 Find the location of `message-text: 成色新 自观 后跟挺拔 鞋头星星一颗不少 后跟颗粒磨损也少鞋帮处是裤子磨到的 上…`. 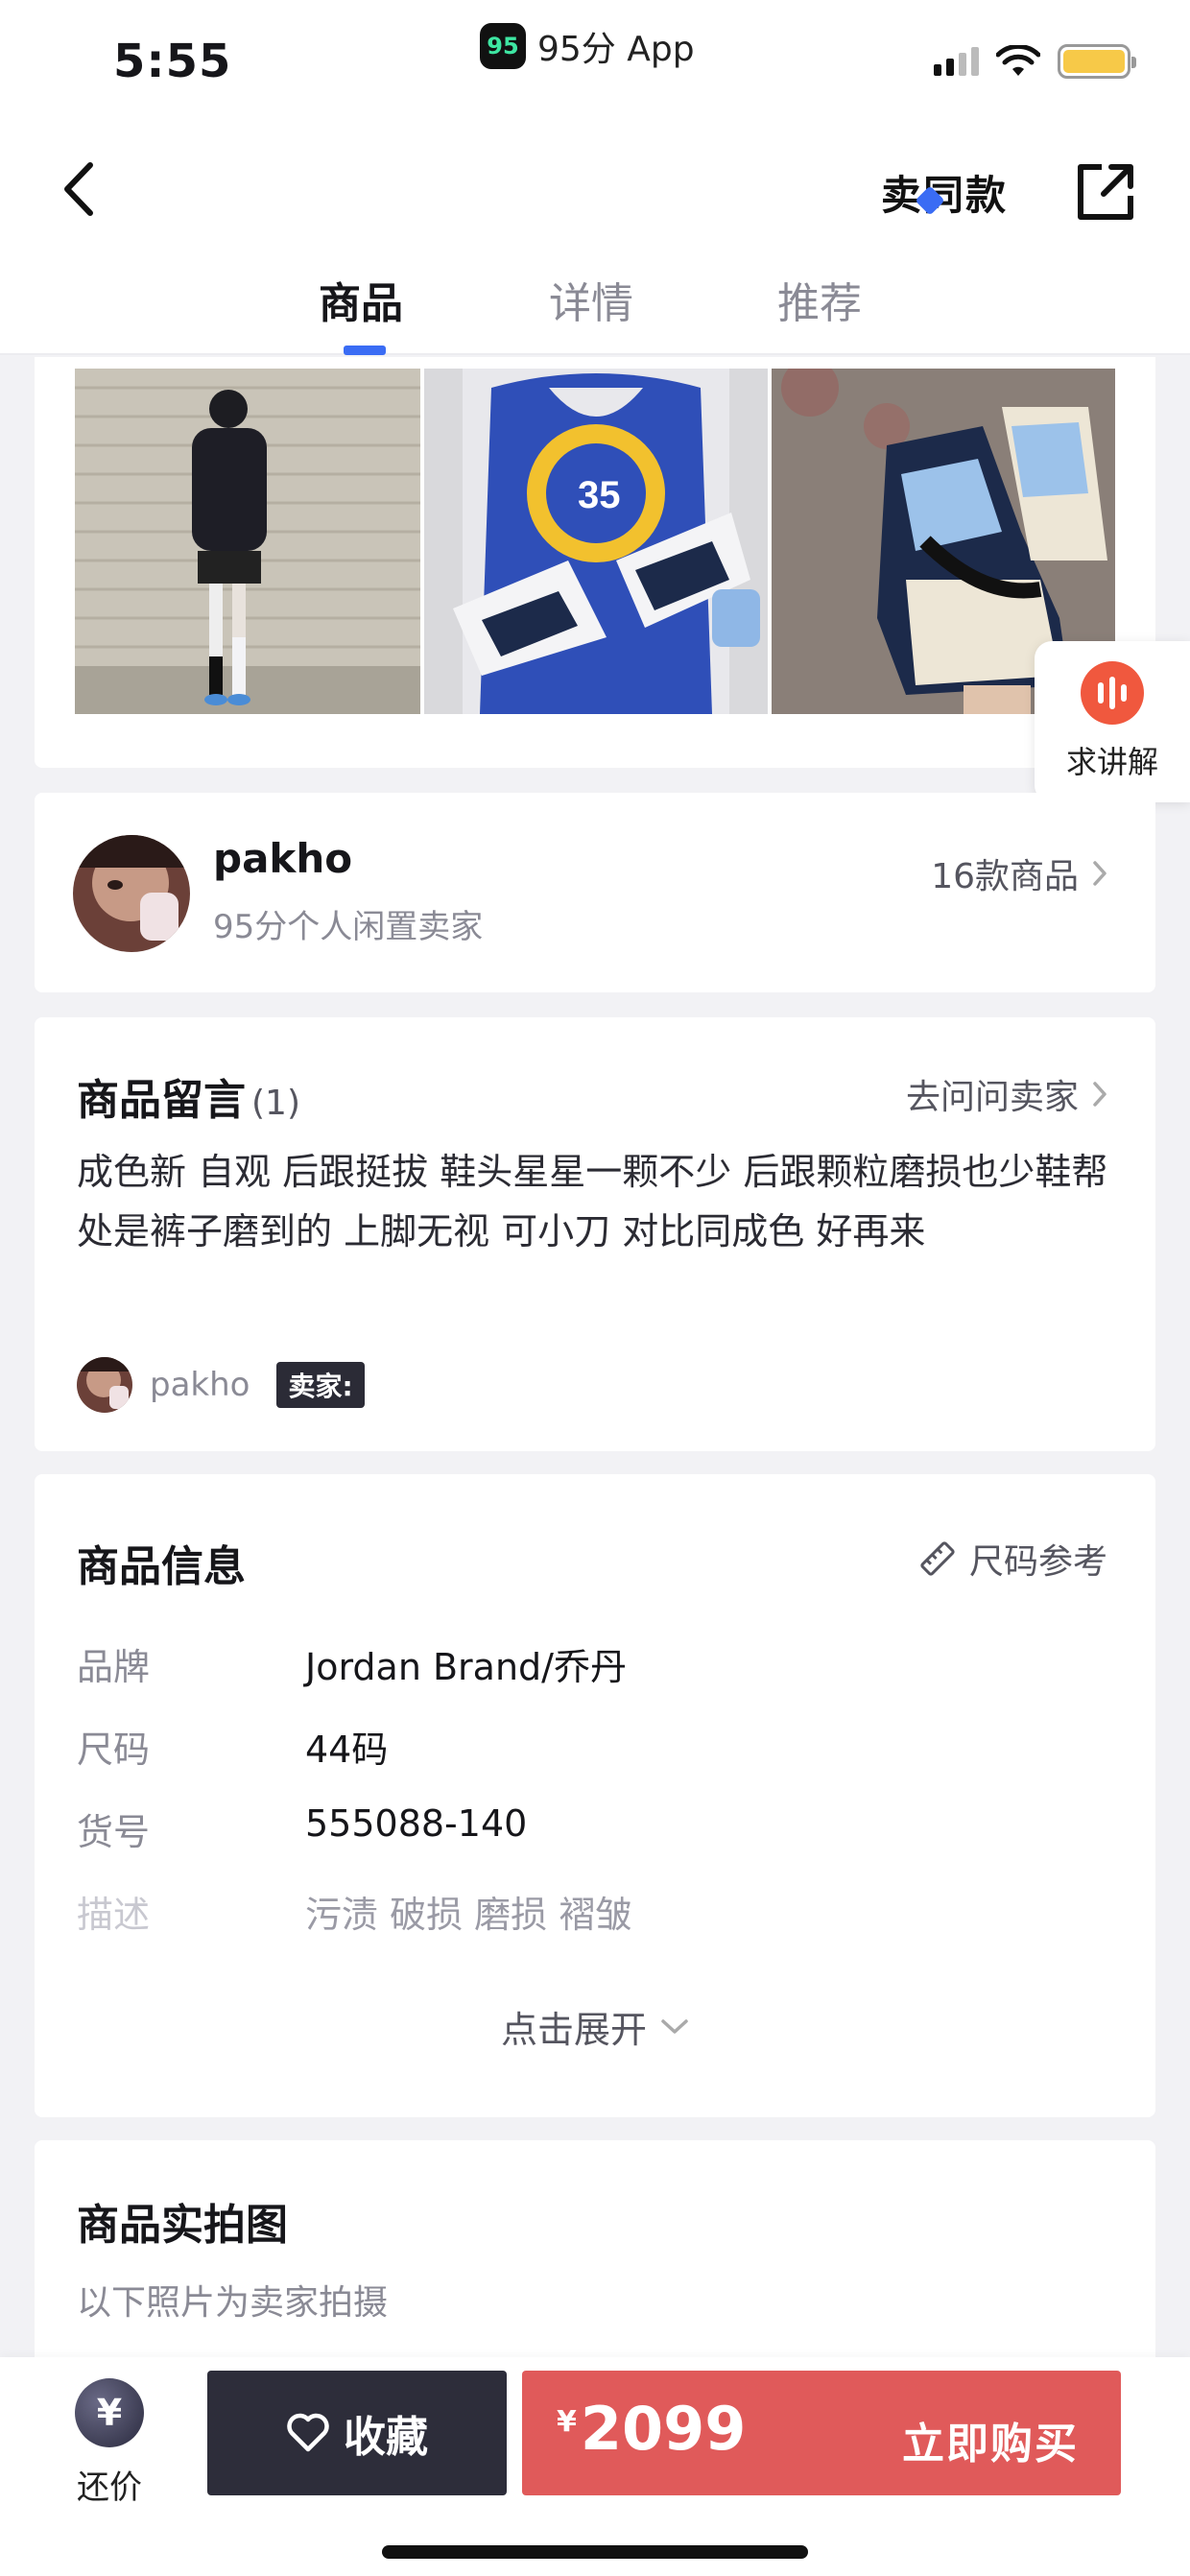

message-text: 成色新 自观 后跟挺拔 鞋头星星一颗不少 后跟颗粒磨损也少鞋帮处是裤子磨到的 上… is located at coordinates (592, 1201).